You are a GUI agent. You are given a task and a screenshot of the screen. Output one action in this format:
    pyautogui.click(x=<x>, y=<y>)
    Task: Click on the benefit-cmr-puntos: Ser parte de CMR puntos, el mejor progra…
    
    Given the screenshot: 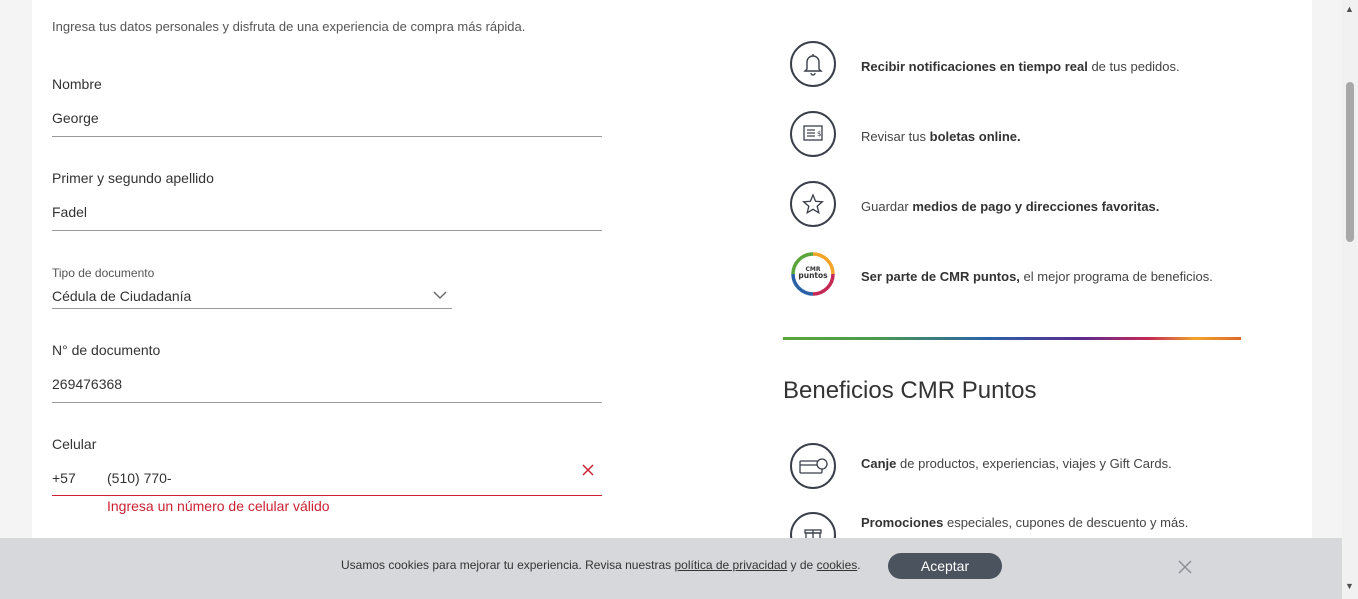 What is the action you would take?
    pyautogui.click(x=1037, y=276)
    